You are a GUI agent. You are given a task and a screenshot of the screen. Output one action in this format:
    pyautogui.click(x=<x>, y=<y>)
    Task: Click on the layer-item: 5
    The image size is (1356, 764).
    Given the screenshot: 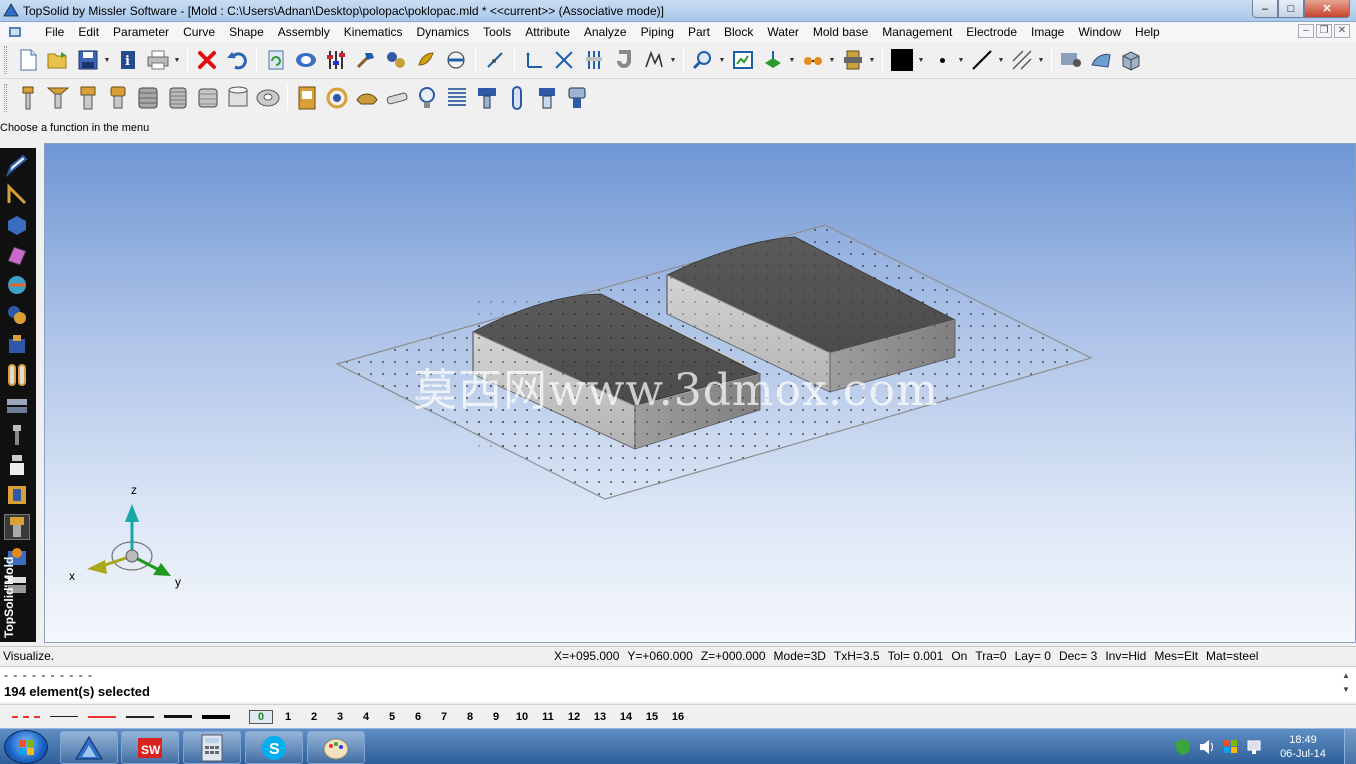 What is the action you would take?
    pyautogui.click(x=392, y=717)
    